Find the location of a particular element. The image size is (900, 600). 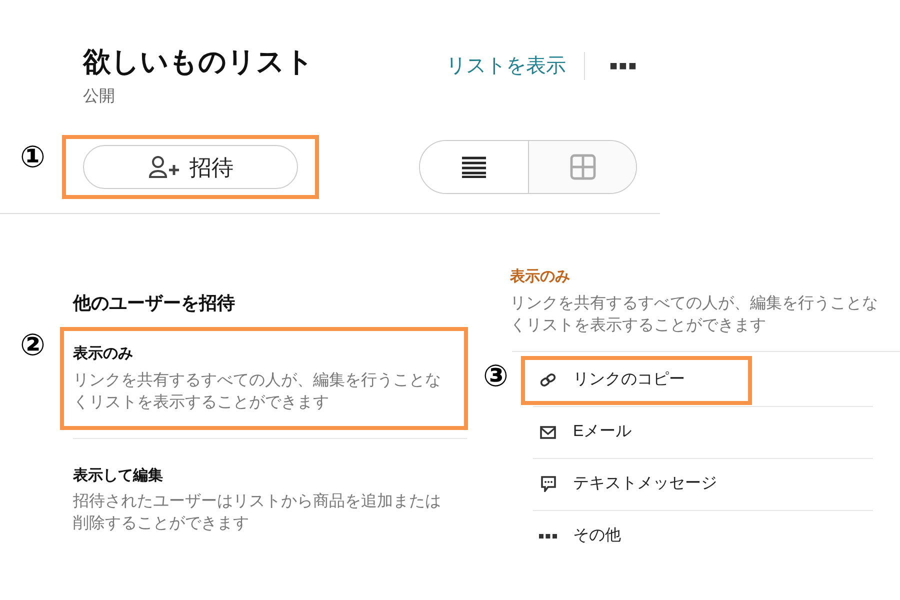

option-description: 招待されたユーザーはリストから商品を追加または削除することができます is located at coordinates (257, 513).